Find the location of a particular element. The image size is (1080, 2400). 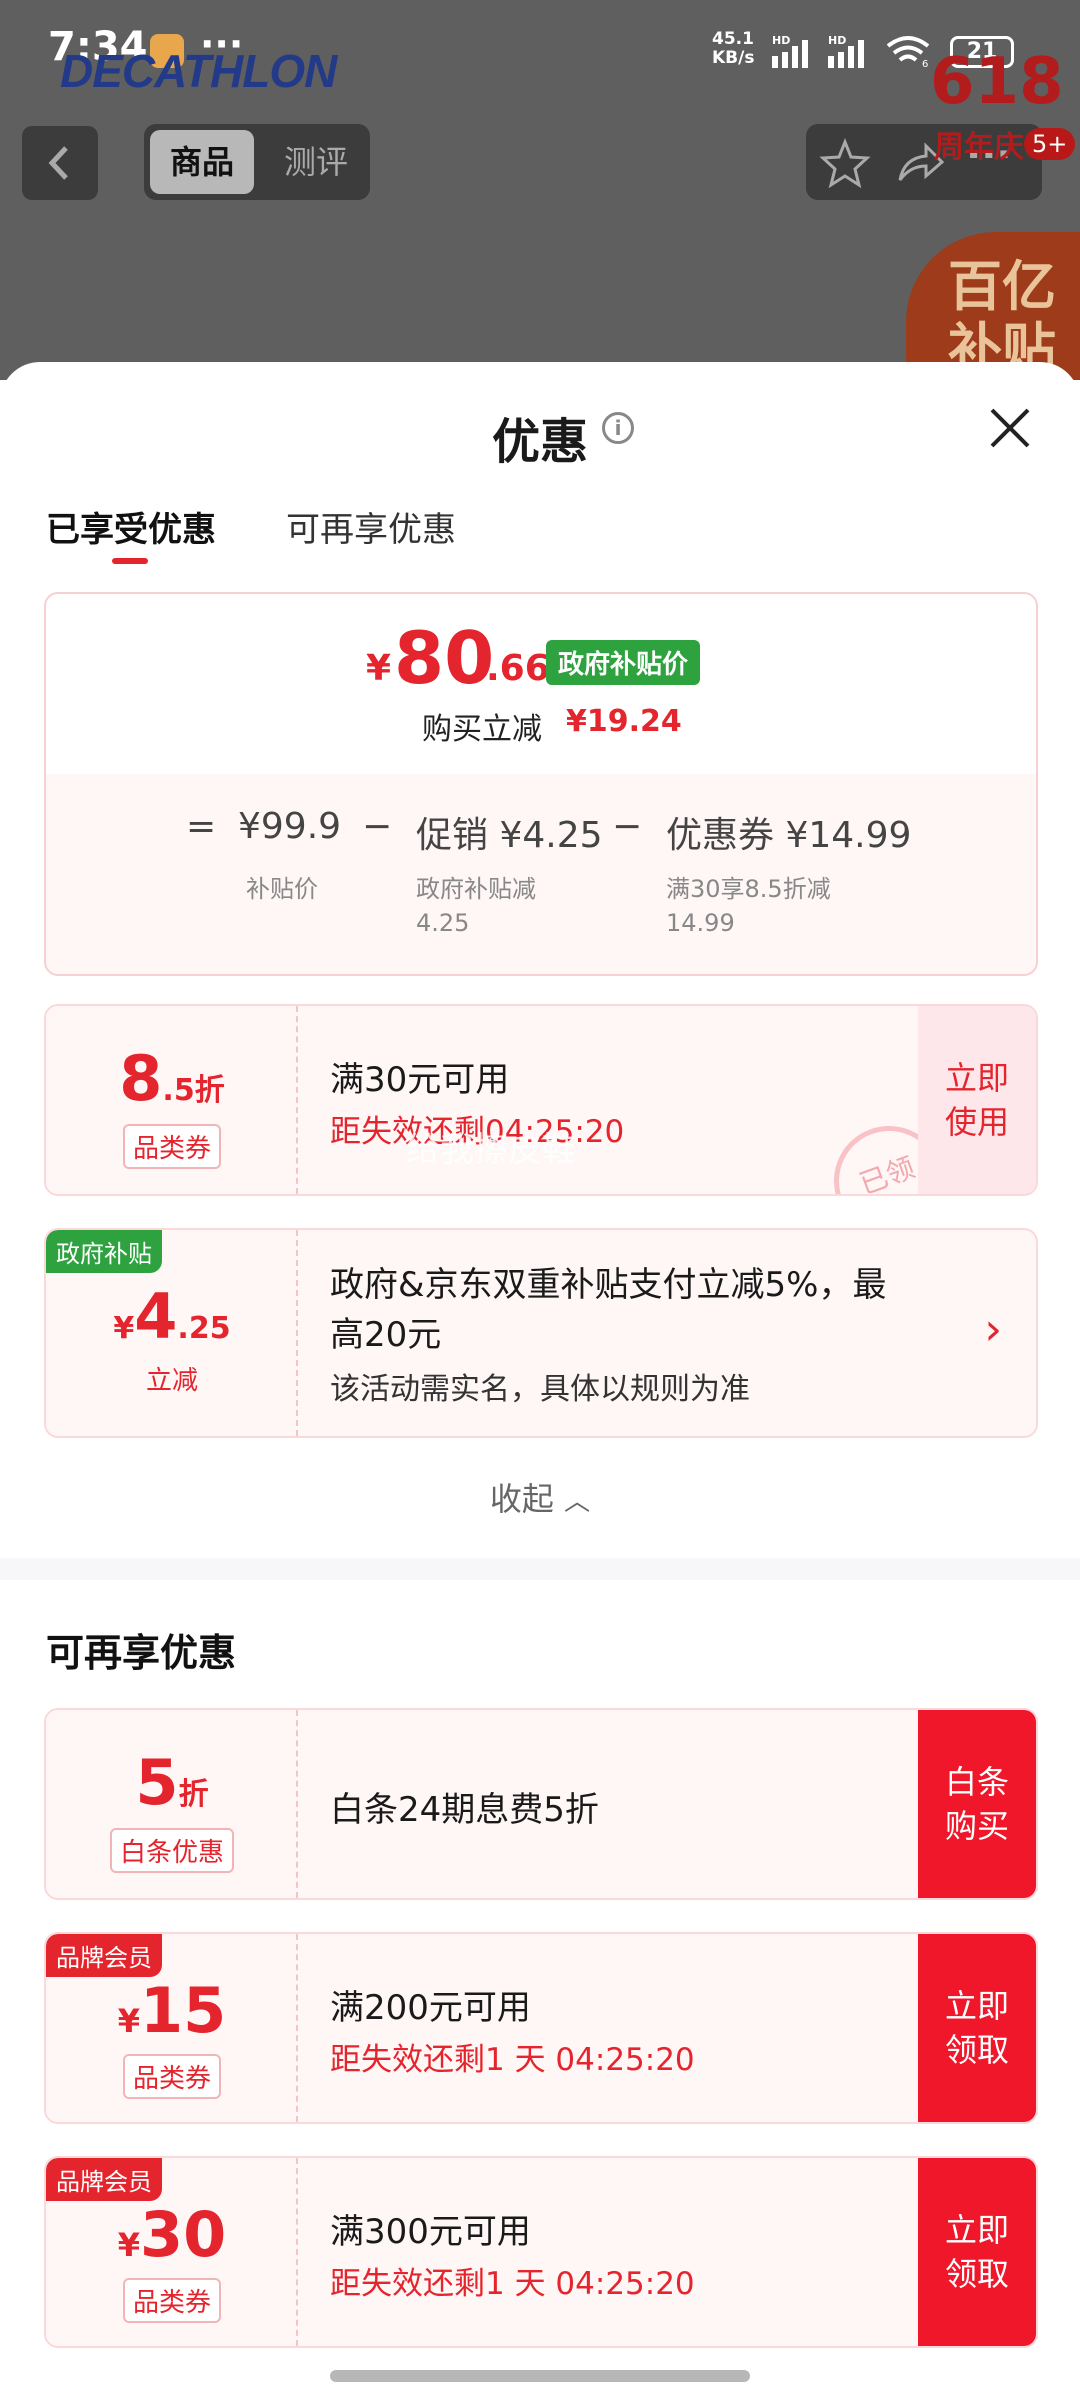

coupon-value: ¥15 is located at coordinates (172, 2010).